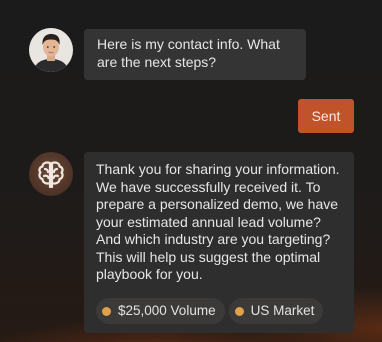  Describe the element at coordinates (282, 311) in the screenshot. I see `tag-label: US Market` at that location.